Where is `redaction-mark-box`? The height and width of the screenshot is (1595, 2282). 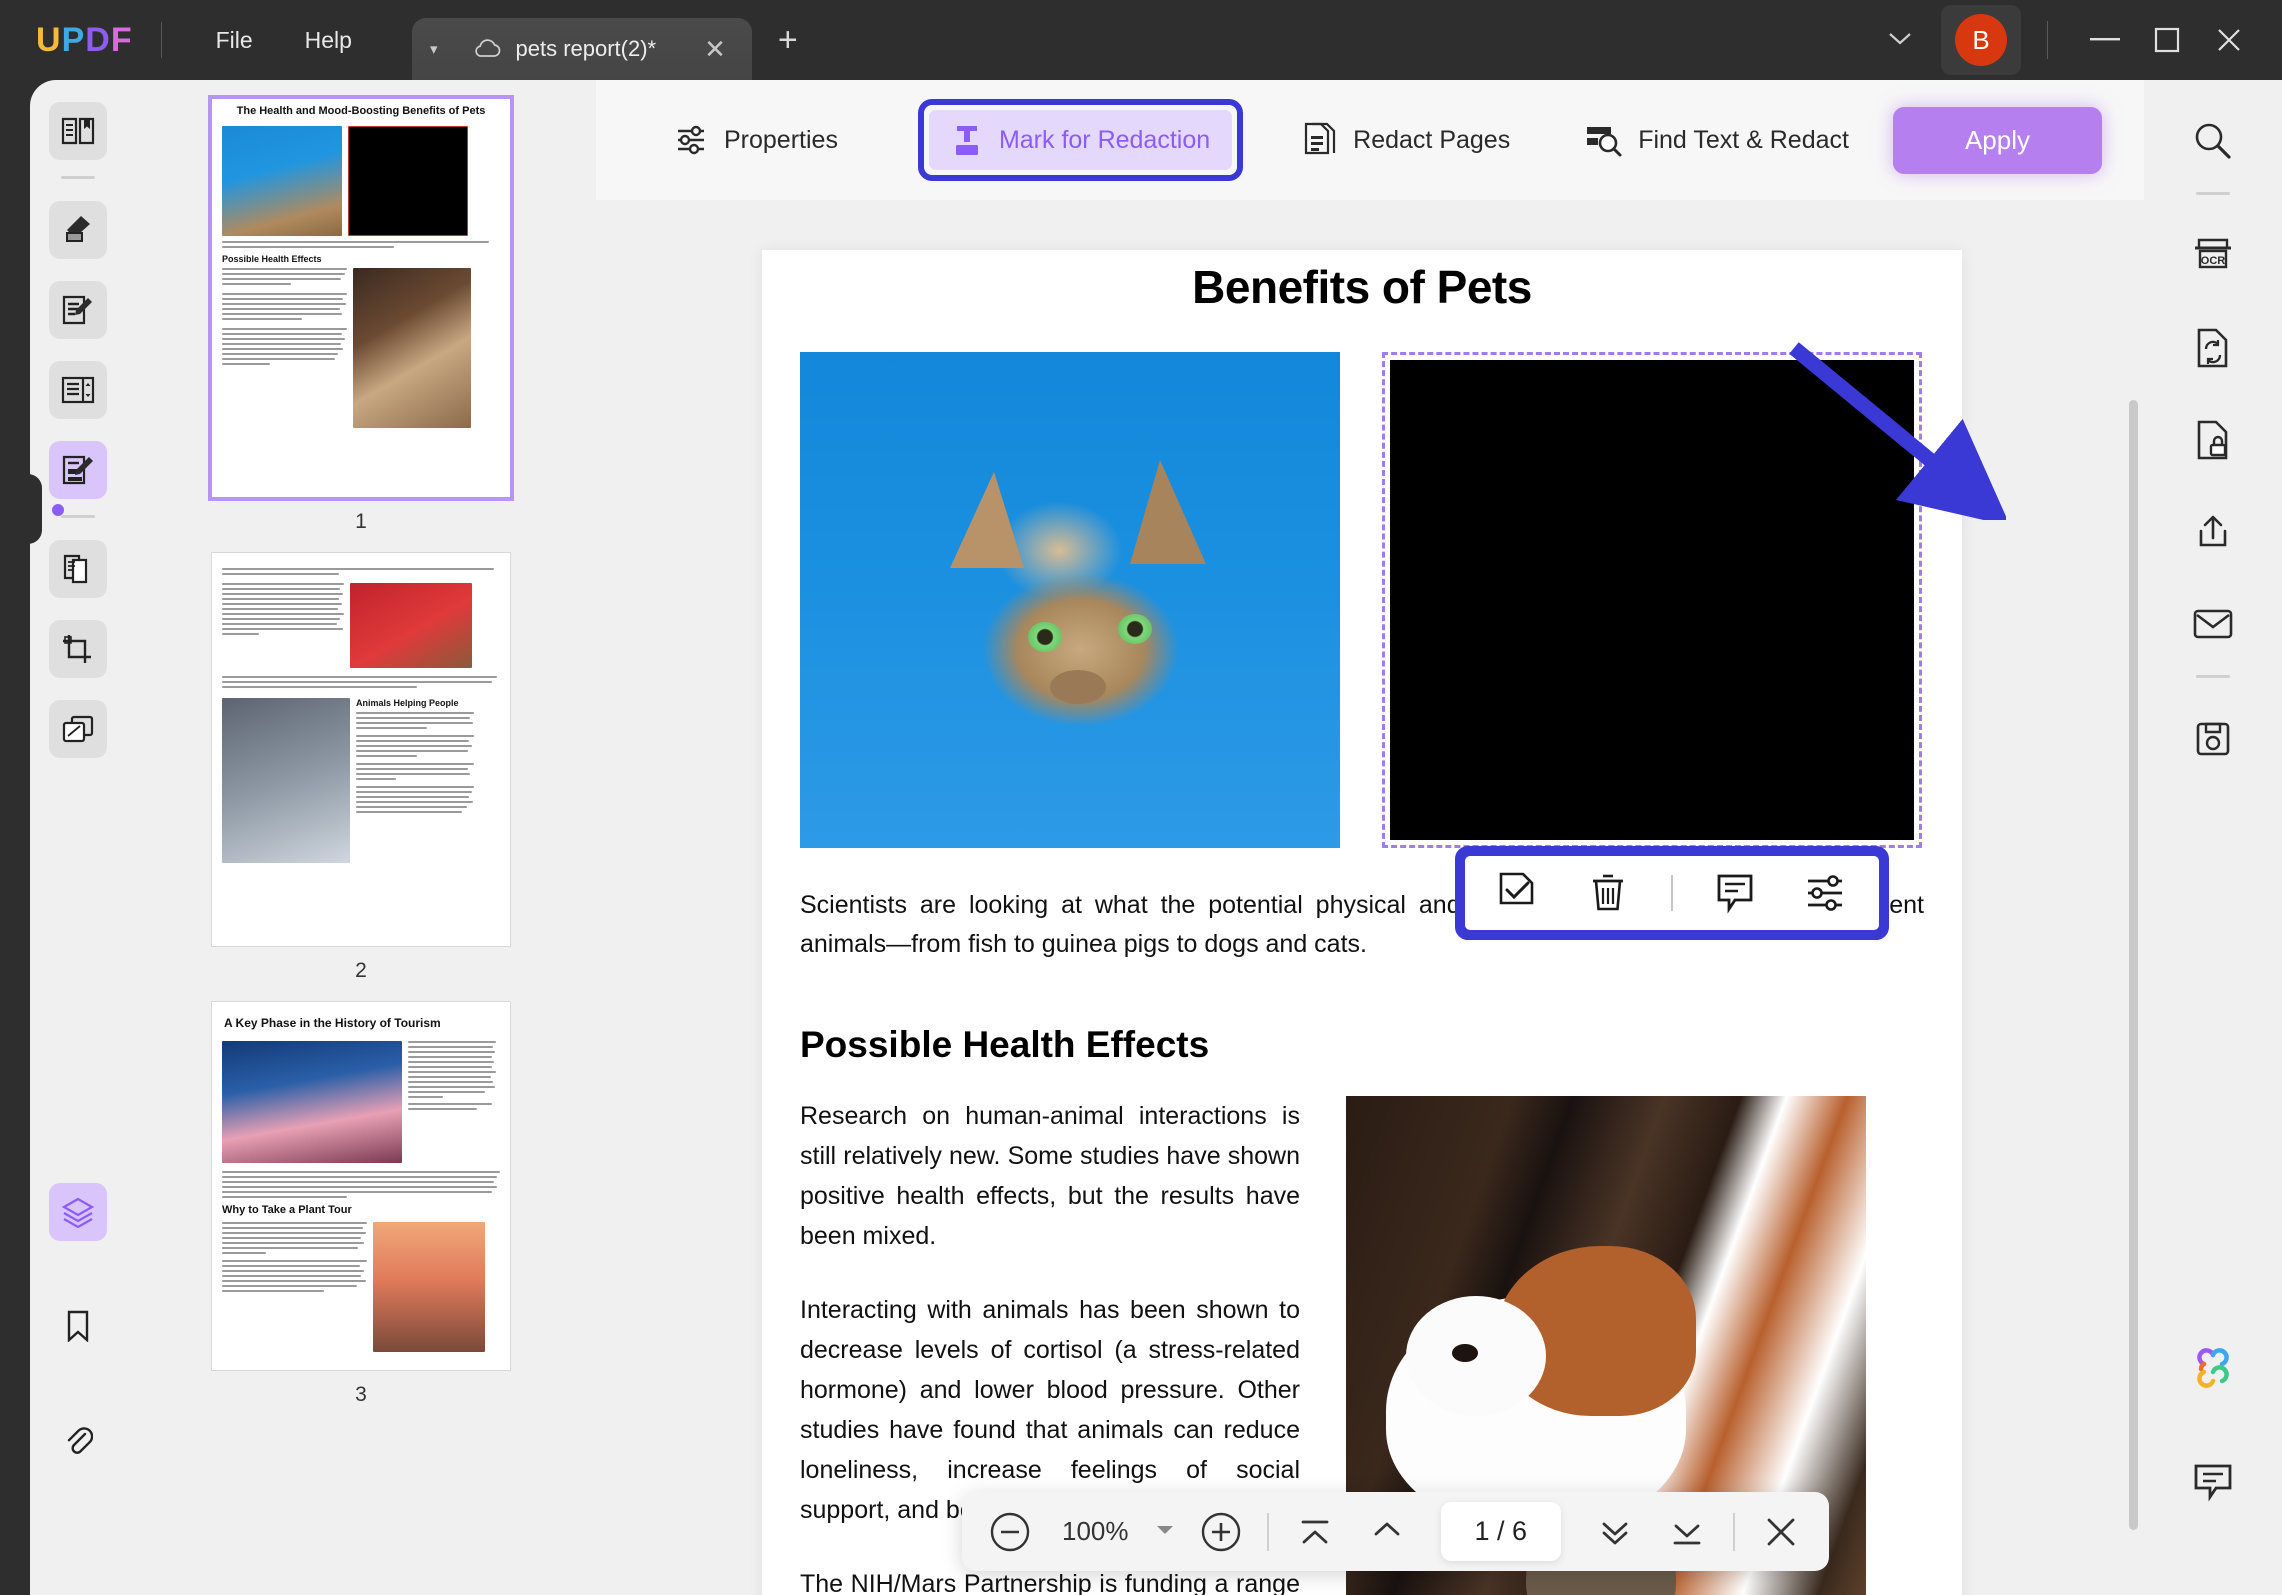
redaction-mark-box is located at coordinates (1652, 600).